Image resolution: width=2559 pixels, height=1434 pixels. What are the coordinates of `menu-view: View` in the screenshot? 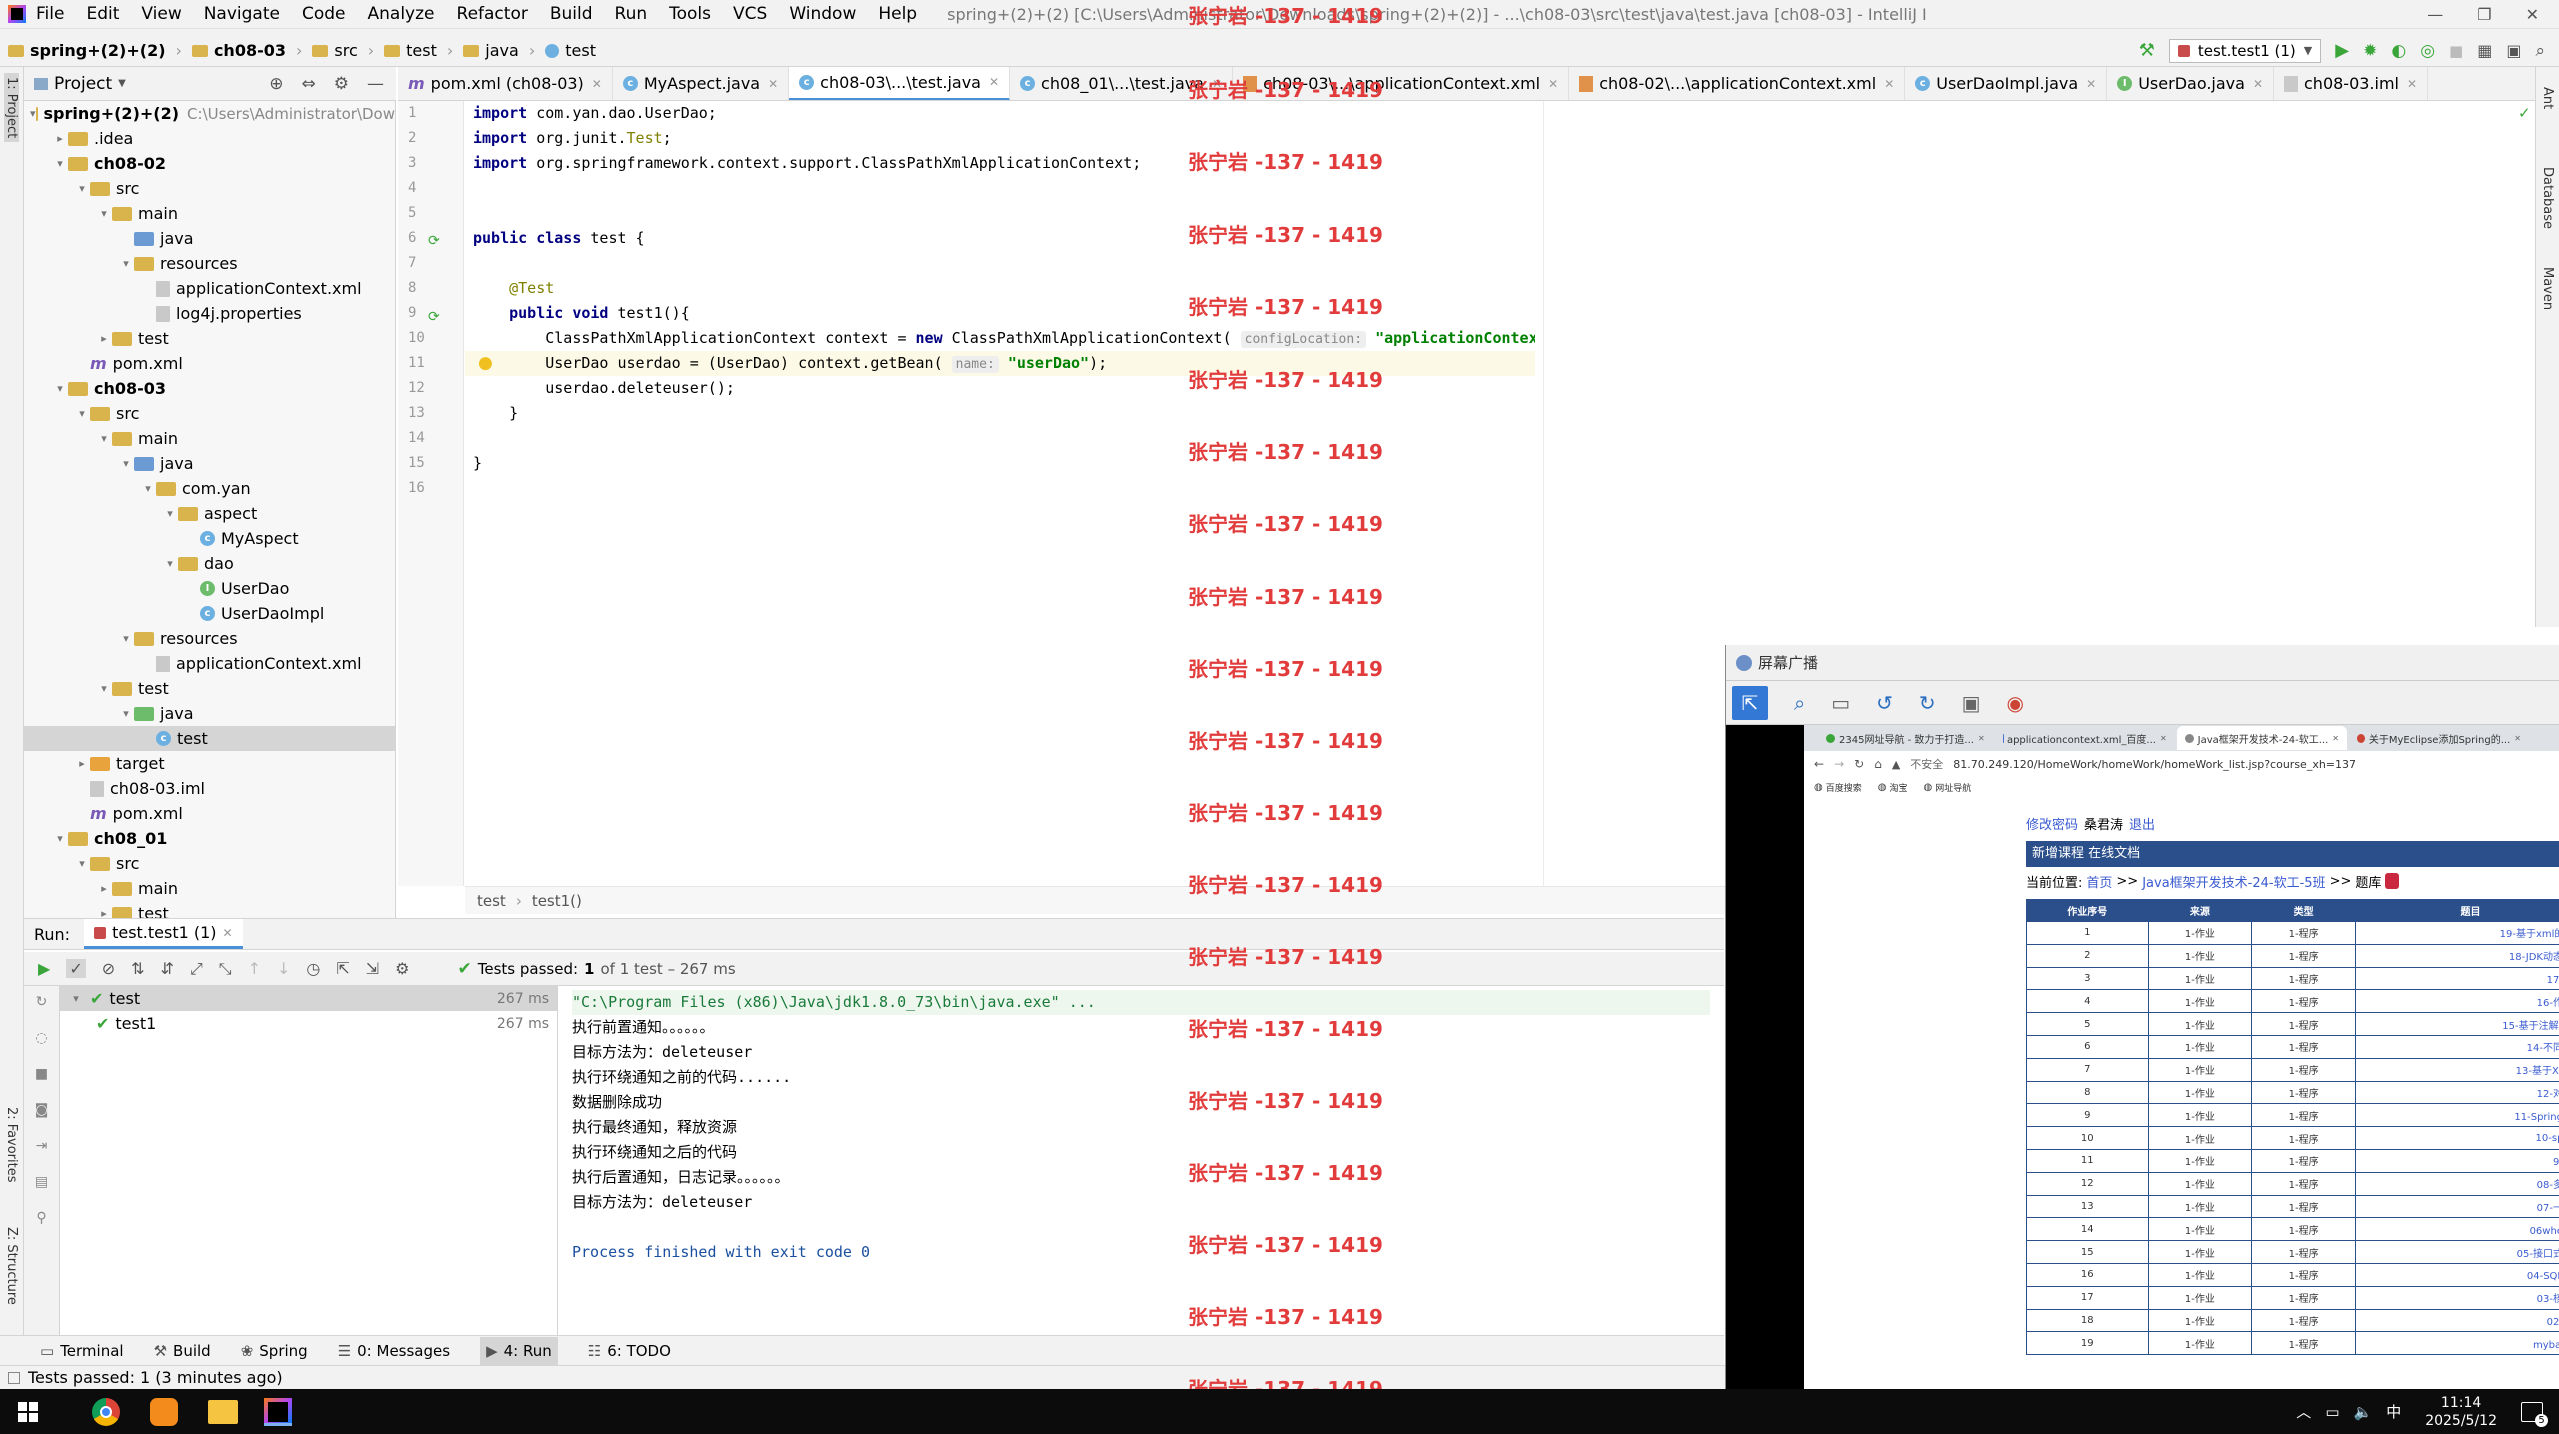 It's located at (161, 14).